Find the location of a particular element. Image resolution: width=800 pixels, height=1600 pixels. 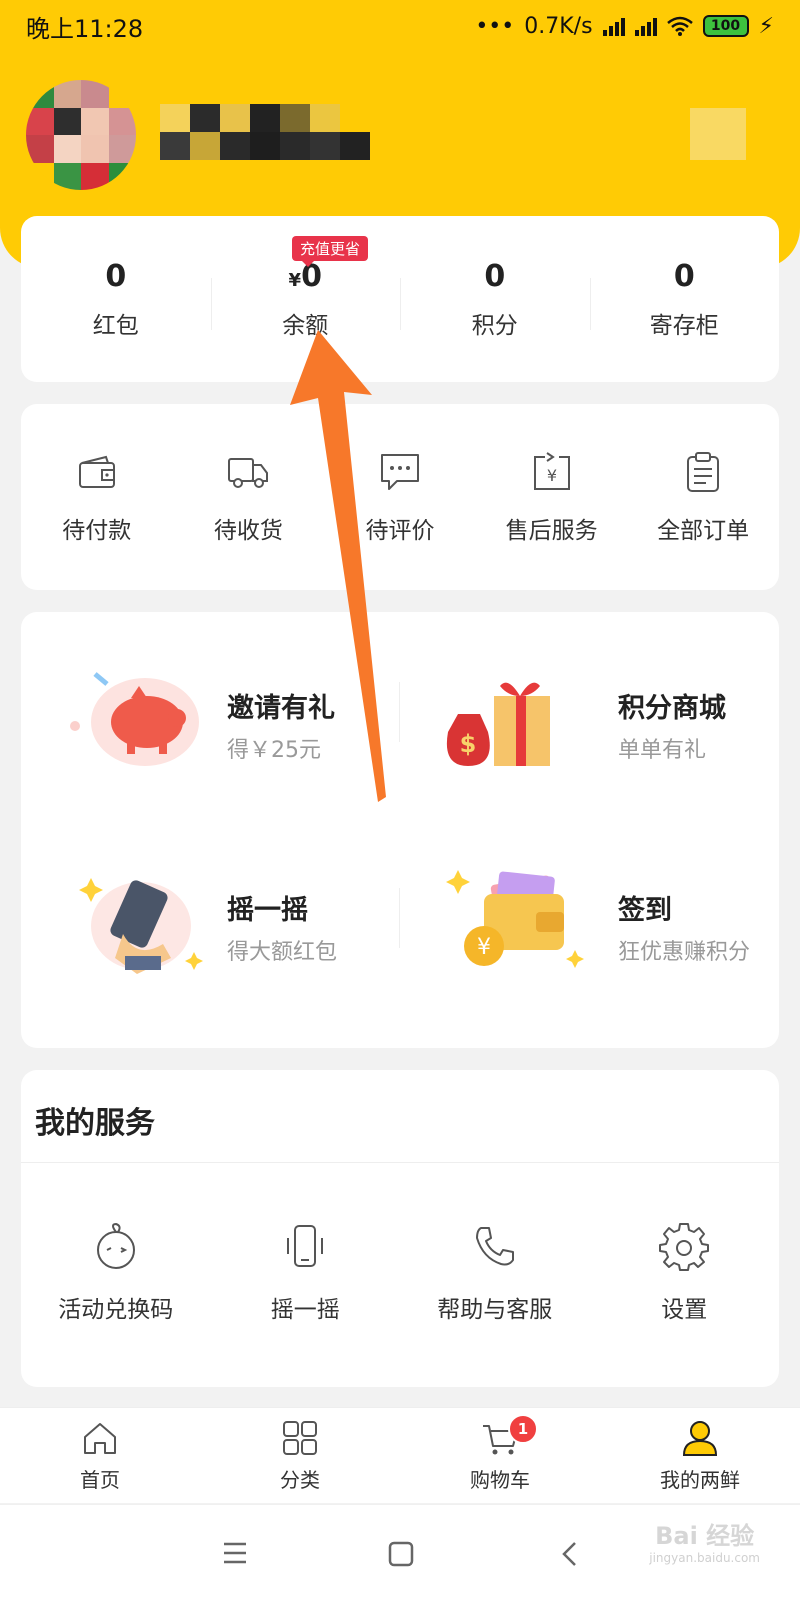

asset-red-packet: 0 红包 is located at coordinates (116, 299).